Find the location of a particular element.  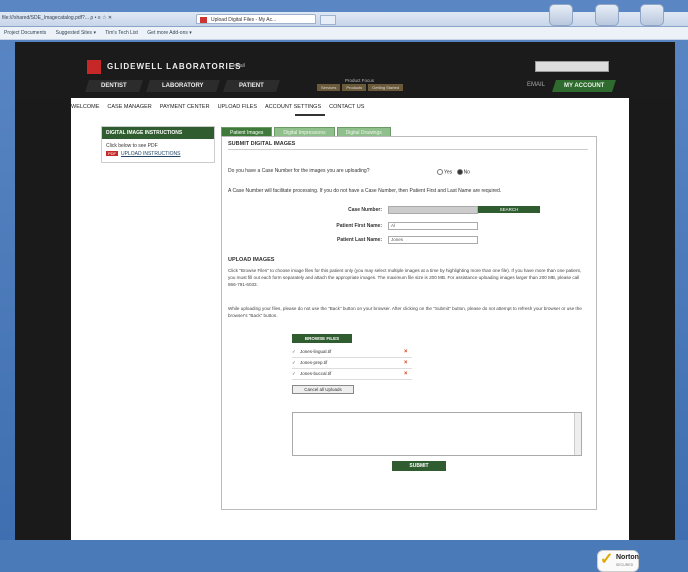

home-icon is located at coordinates (561, 15).